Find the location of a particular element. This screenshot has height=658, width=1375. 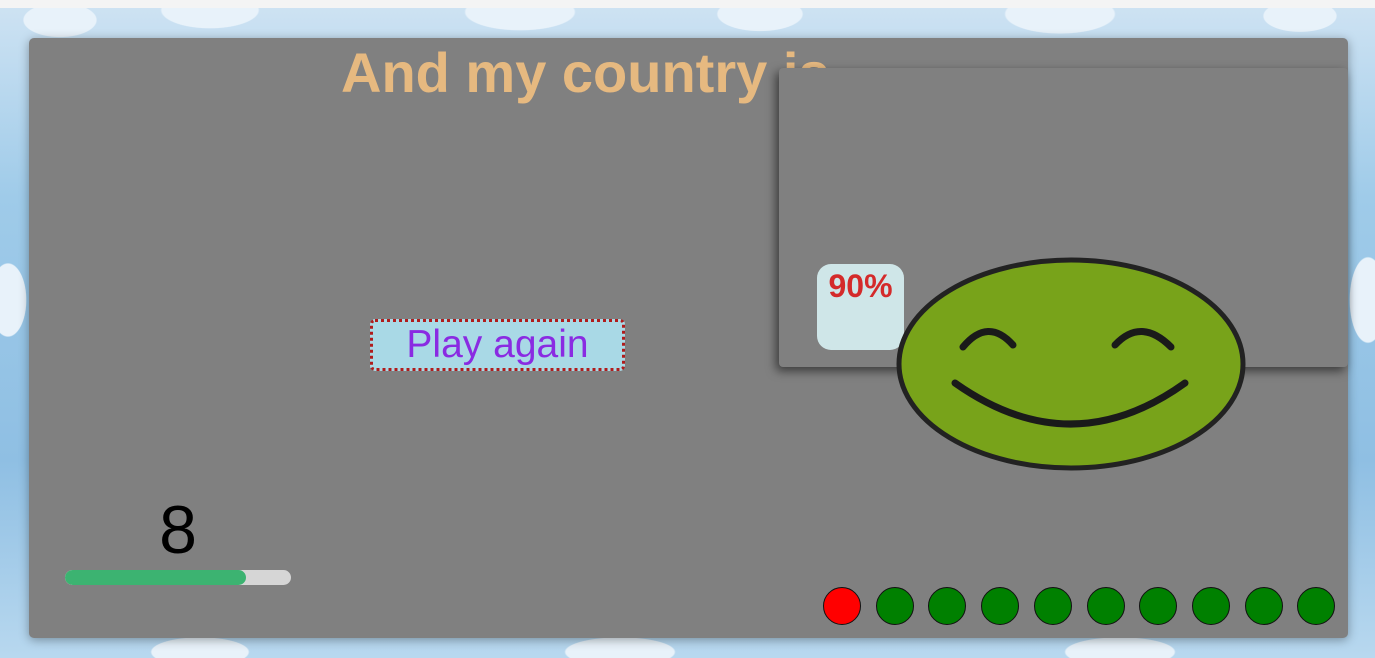

percent-badge: 90% is located at coordinates (860, 307).